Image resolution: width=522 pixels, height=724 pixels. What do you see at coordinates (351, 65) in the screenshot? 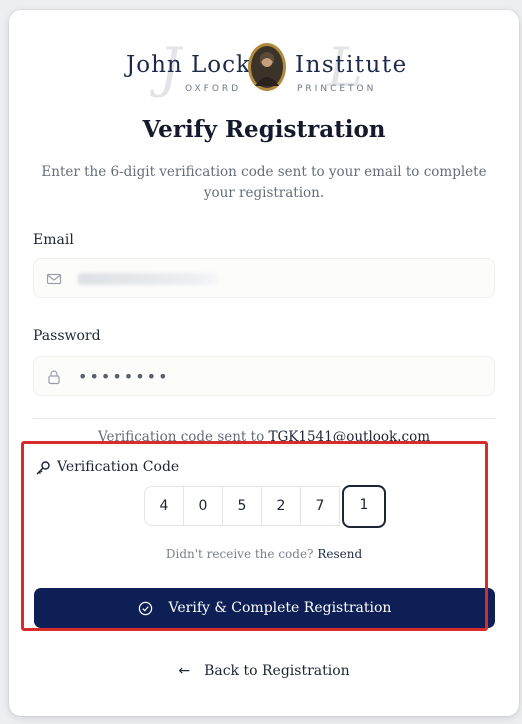
I see `logo-name-right: Institute` at bounding box center [351, 65].